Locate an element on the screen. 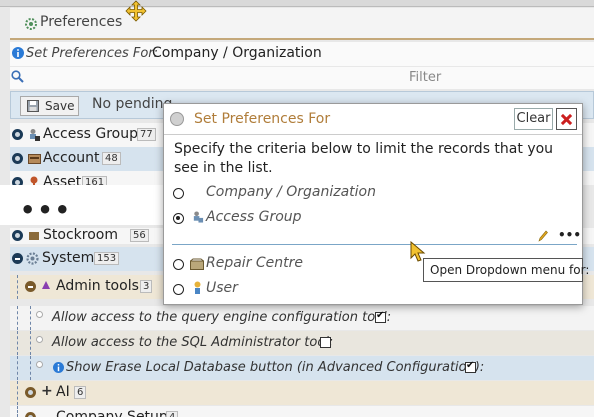 Image resolution: width=594 pixels, height=417 pixels. tooltip: Open Dropdown menu for: is located at coordinates (506, 270).